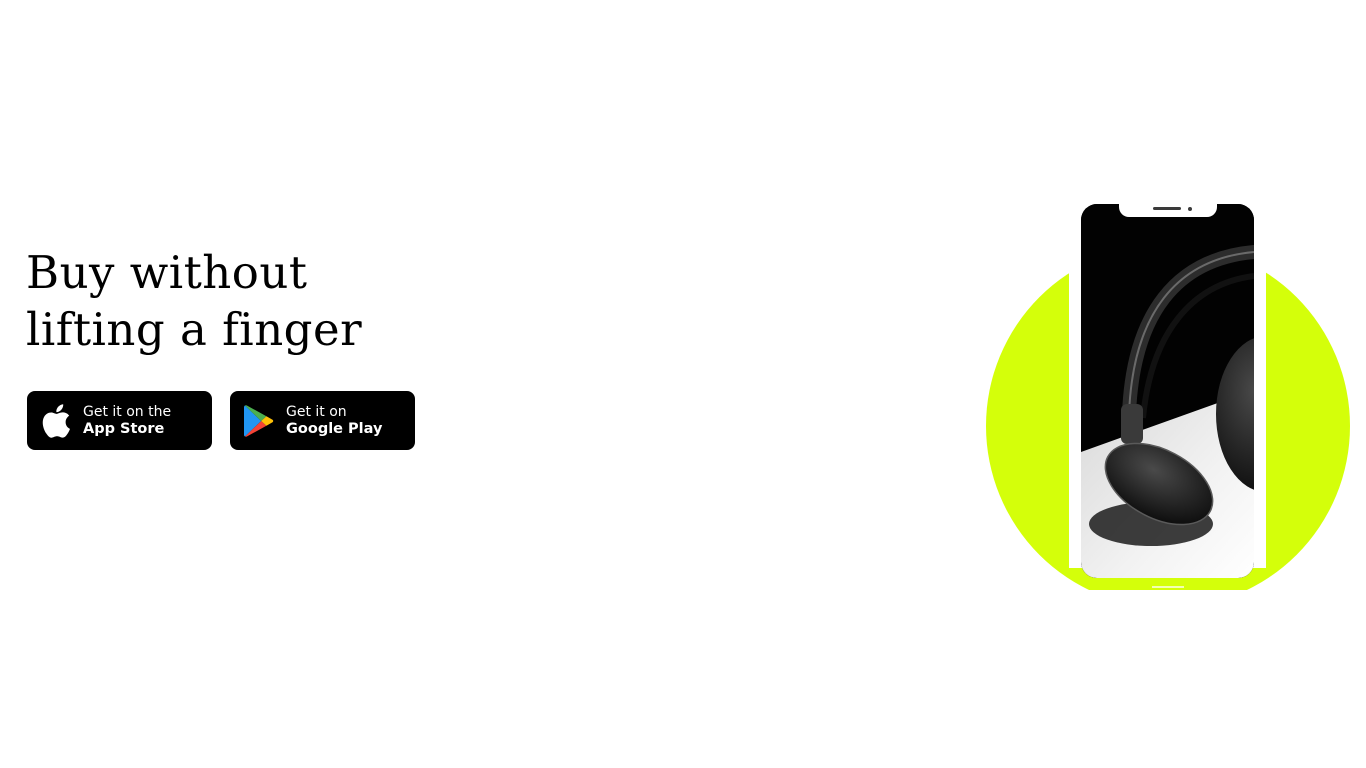 The image size is (1366, 768). I want to click on headline-line-1: Buy without, so click(167, 272).